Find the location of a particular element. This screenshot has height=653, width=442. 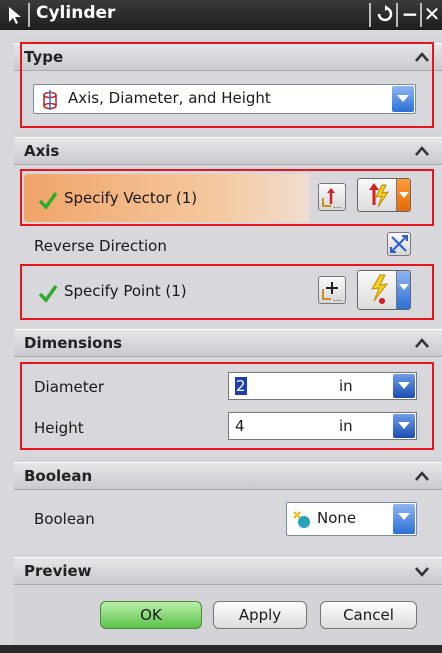

boolean-value: None is located at coordinates (337, 518).